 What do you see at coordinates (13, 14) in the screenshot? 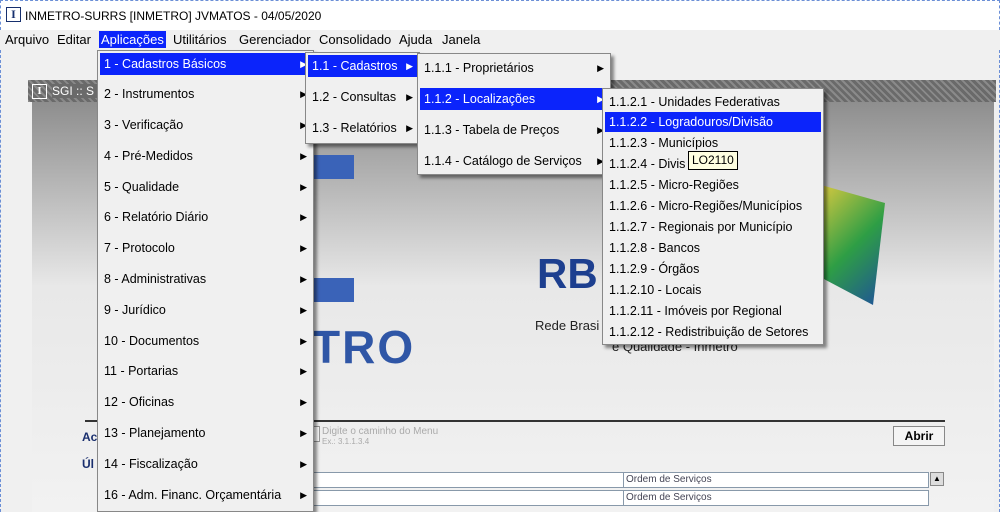
I see `inmetro-app-icon: I` at bounding box center [13, 14].